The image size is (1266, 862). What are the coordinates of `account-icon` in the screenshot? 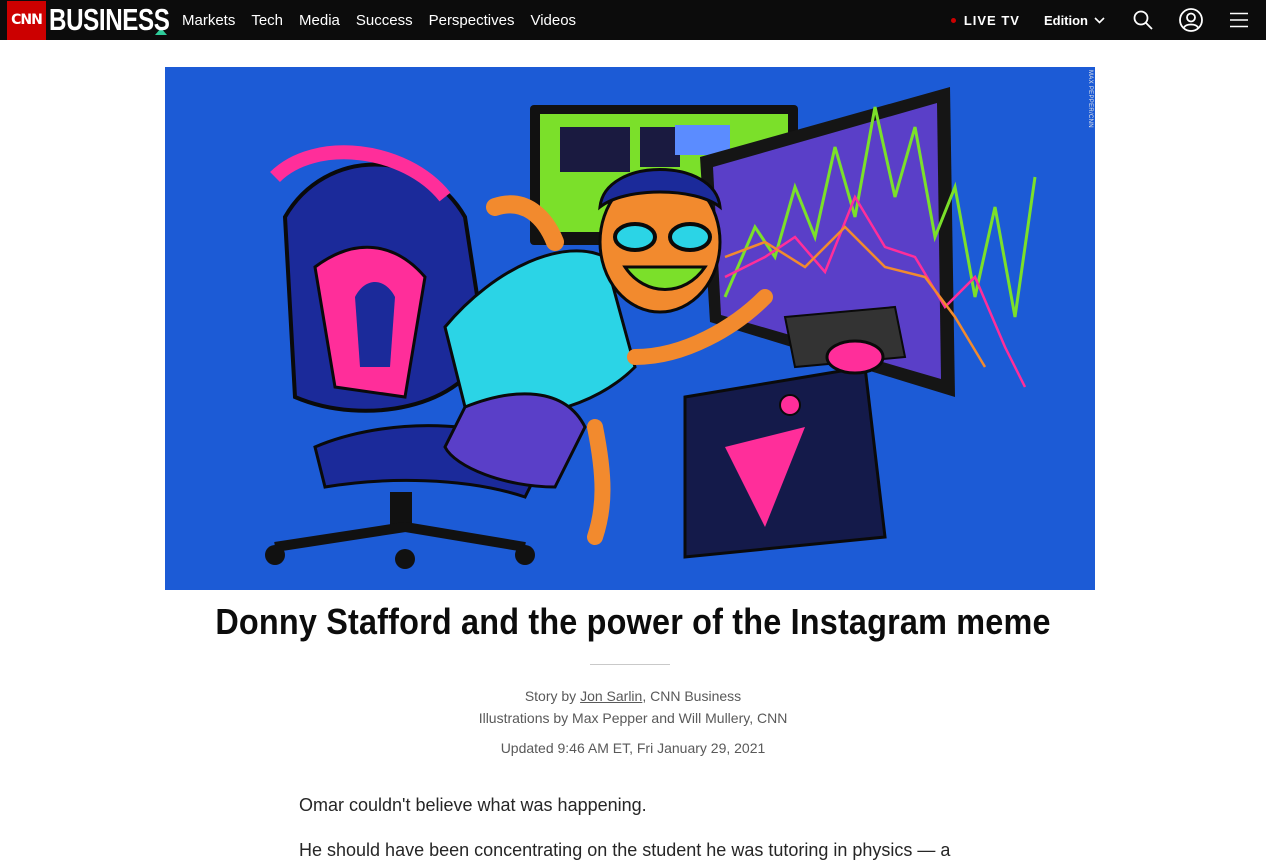 It's located at (1191, 20).